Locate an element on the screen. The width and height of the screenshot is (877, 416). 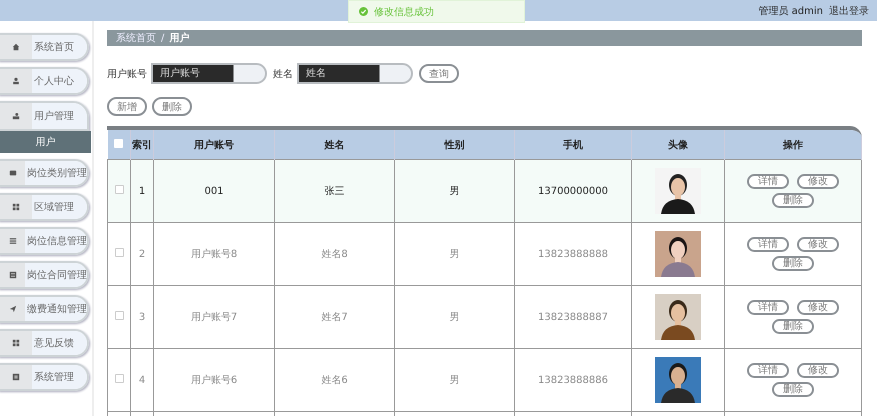
table-cell: 13823888886 is located at coordinates (573, 380).